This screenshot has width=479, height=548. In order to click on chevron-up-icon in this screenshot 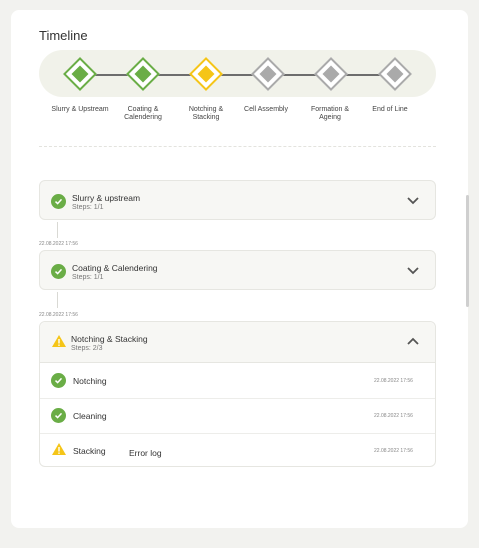, I will do `click(413, 341)`.